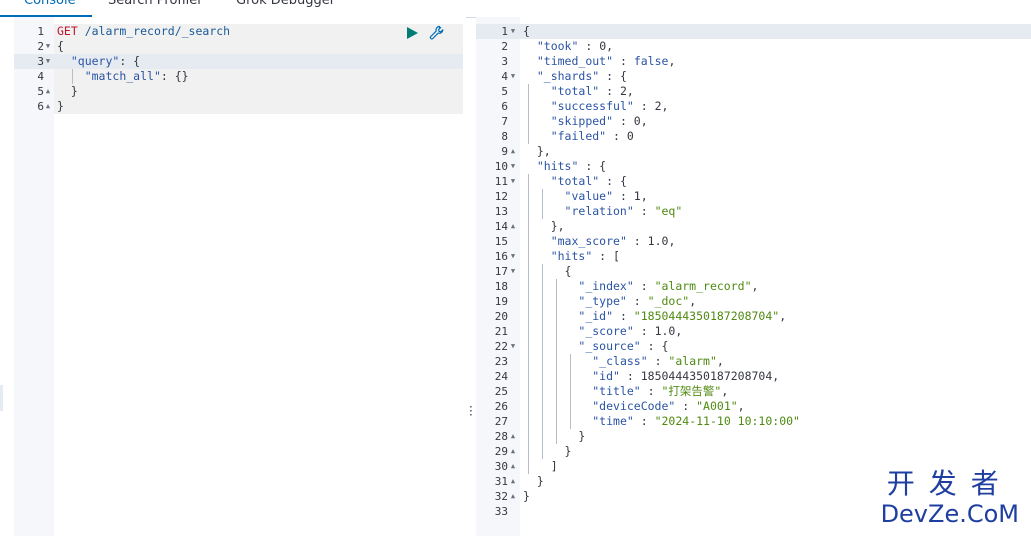 This screenshot has width=1031, height=536. What do you see at coordinates (692, 361) in the screenshot?
I see `code-token: "alarm"` at bounding box center [692, 361].